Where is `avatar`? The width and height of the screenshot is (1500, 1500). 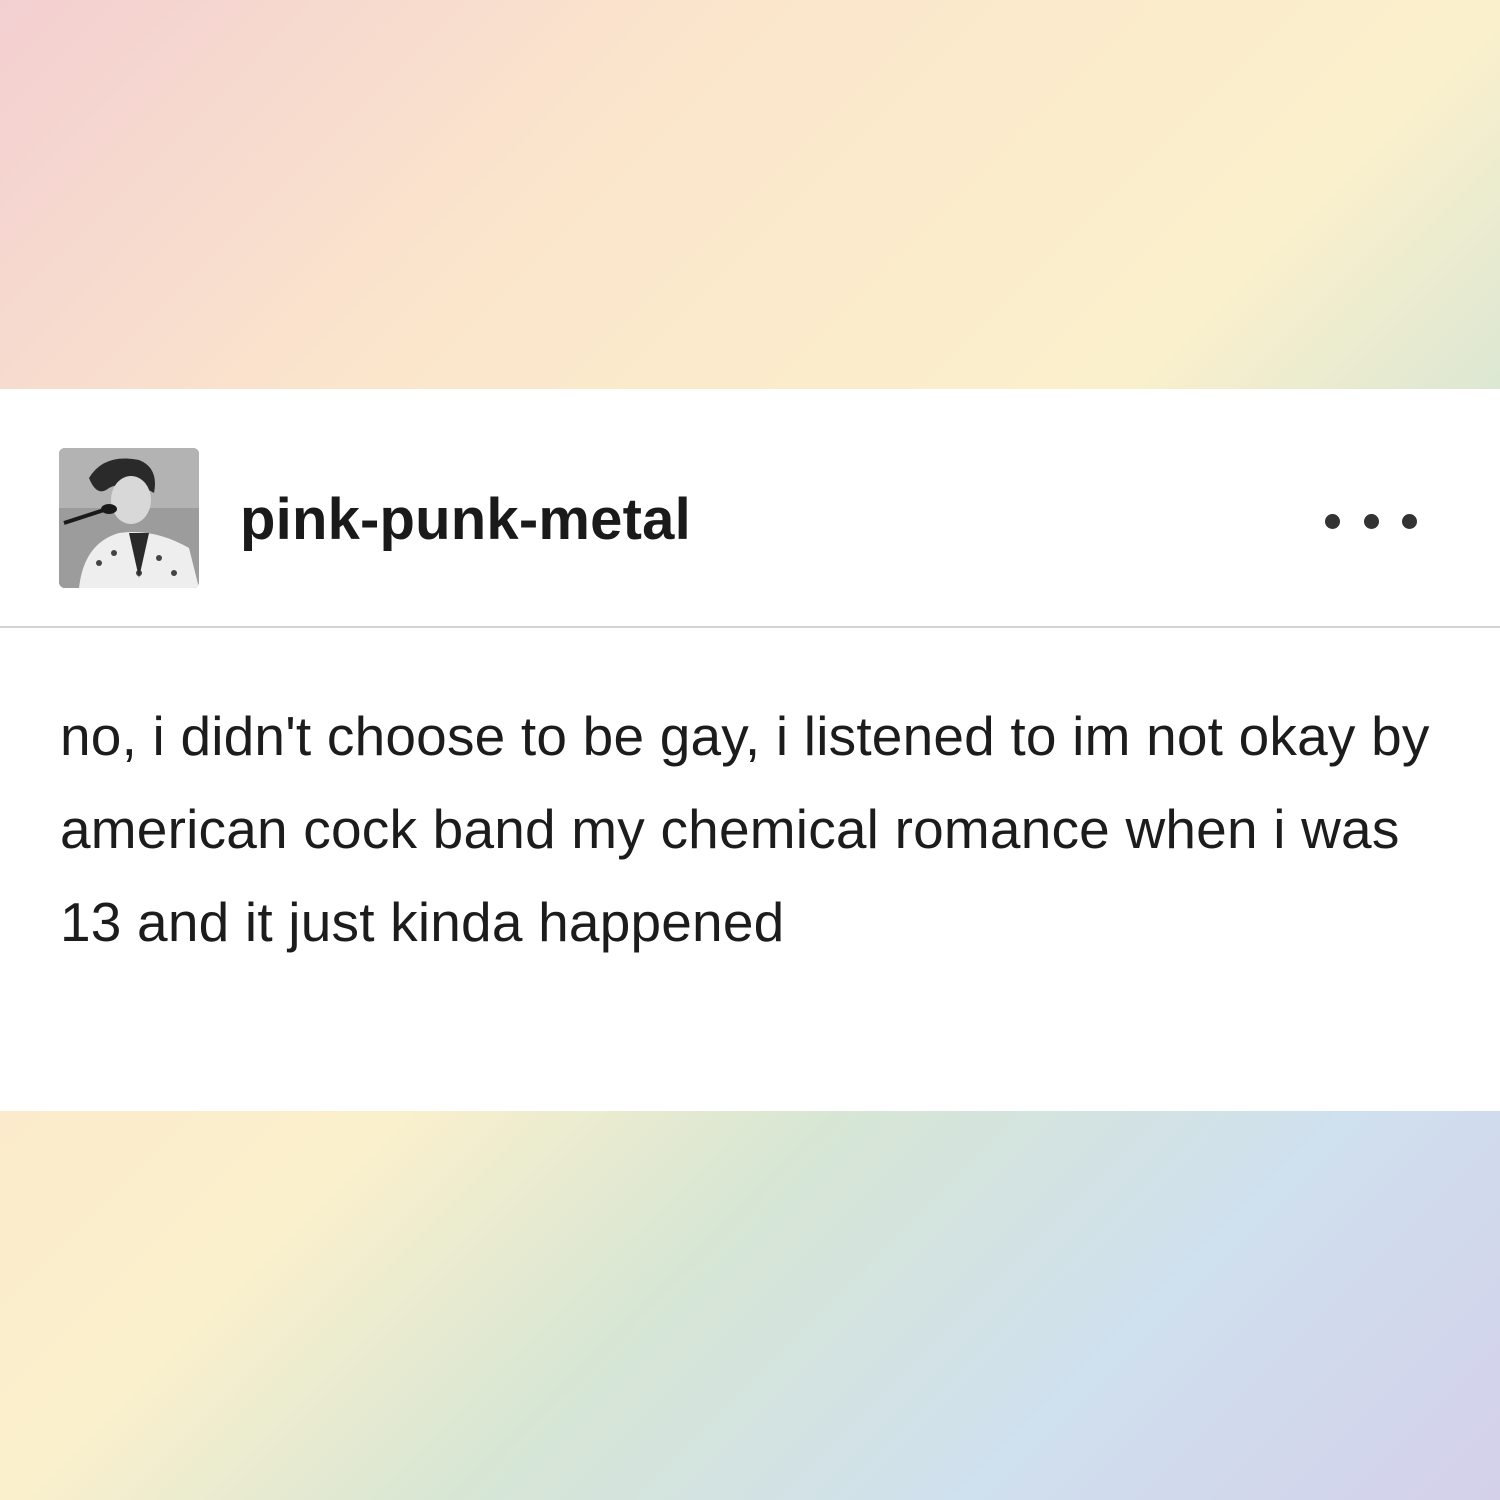 avatar is located at coordinates (129, 518).